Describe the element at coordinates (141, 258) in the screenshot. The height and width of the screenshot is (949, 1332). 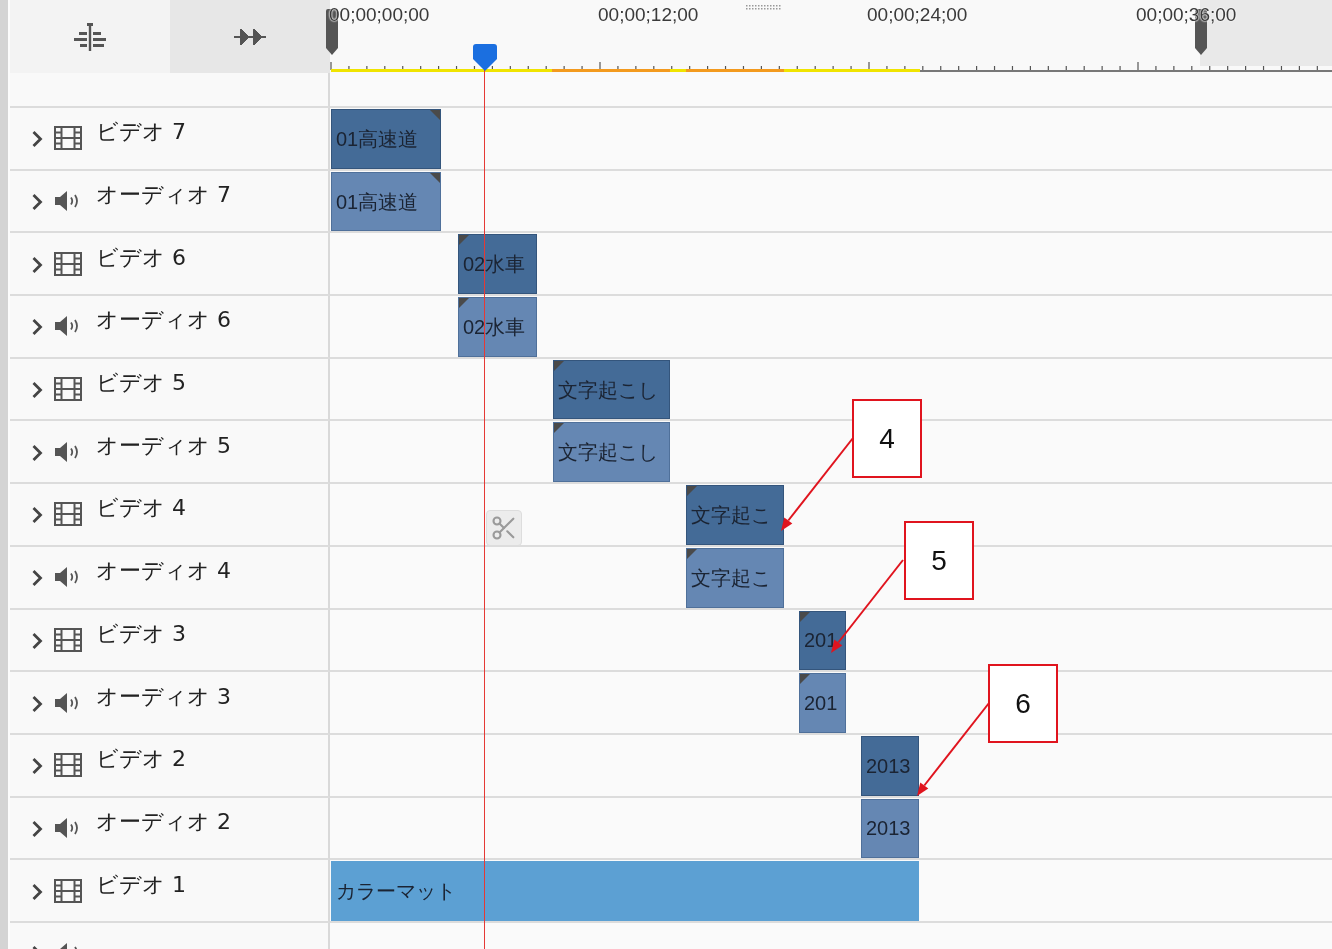
I see `track-name: ビデオ 6` at that location.